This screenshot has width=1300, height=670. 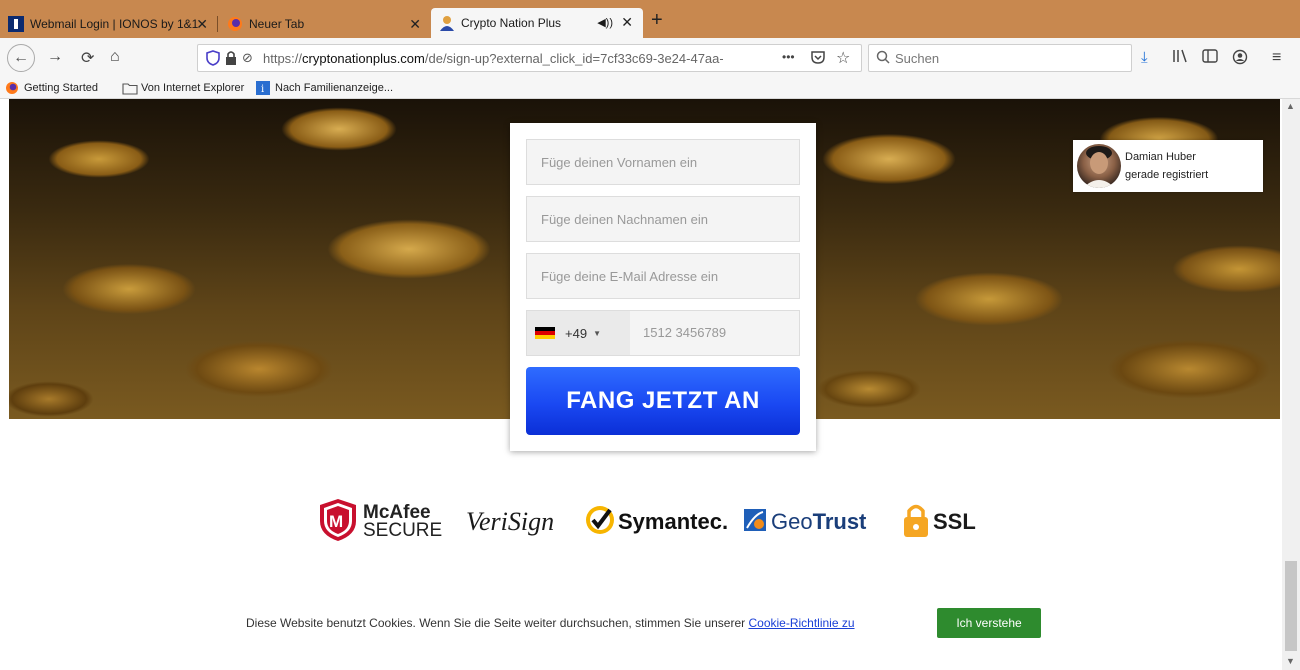 I want to click on cookie-accept-button: Ich verstehe, so click(x=989, y=623).